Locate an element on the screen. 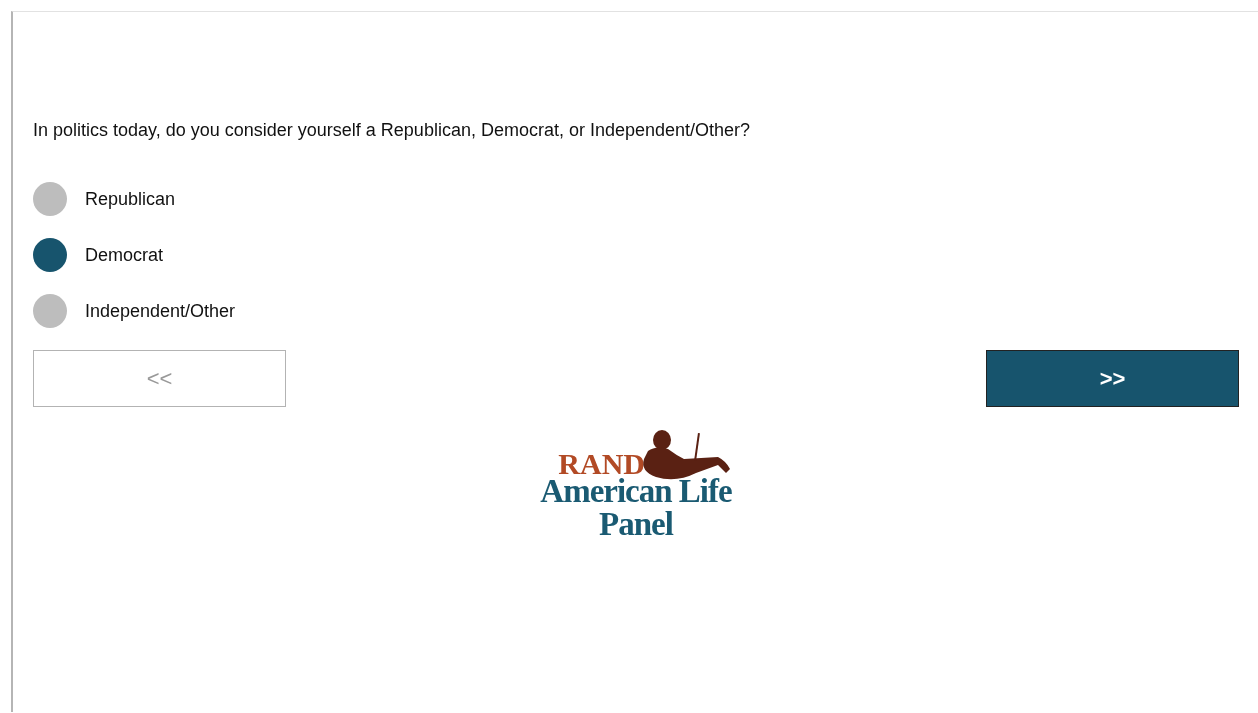  question-text: In politics today, do you consider yourself a Republican, Democrat, or Independent/Other? is located at coordinates (392, 130).